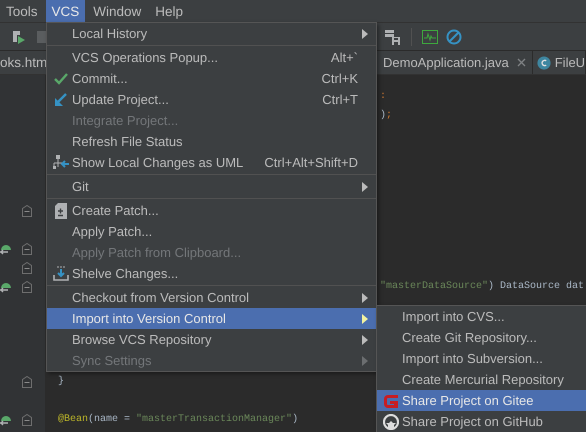 This screenshot has width=586, height=432. What do you see at coordinates (521, 62) in the screenshot?
I see `close-icon` at bounding box center [521, 62].